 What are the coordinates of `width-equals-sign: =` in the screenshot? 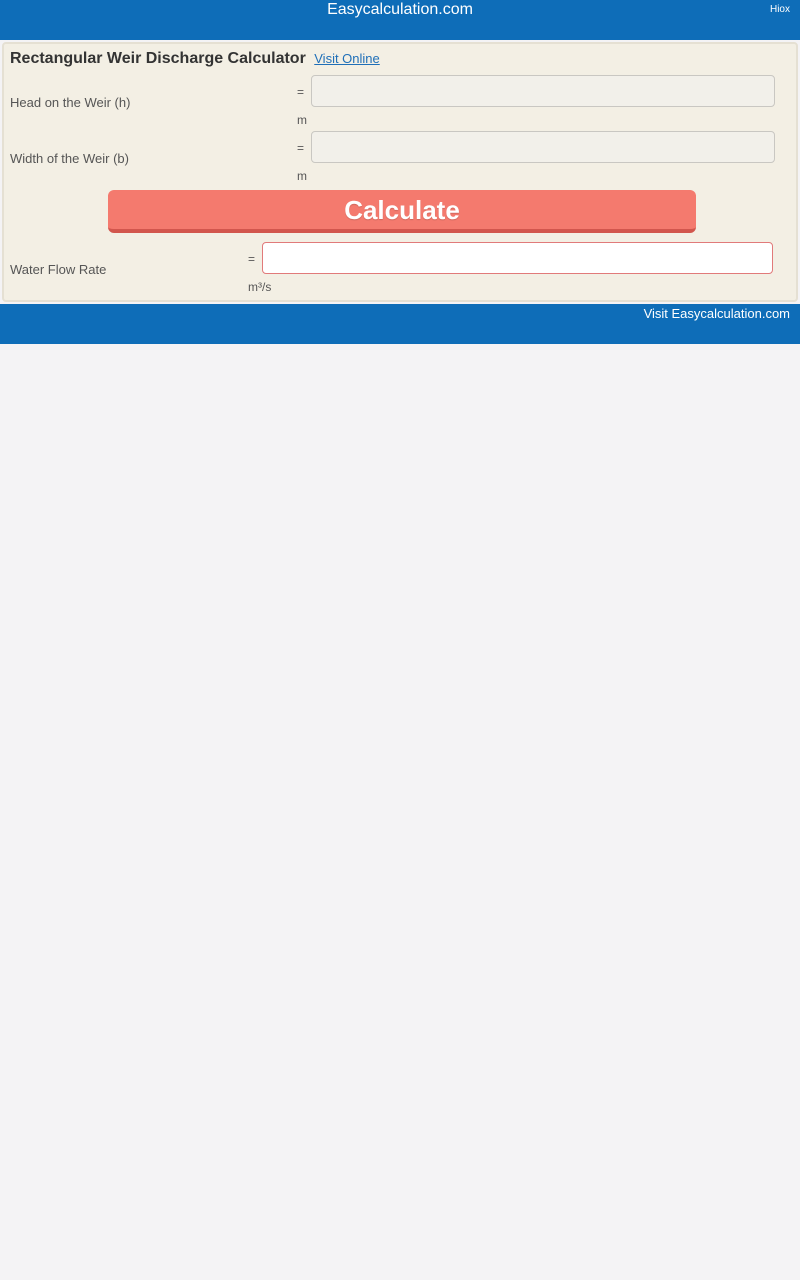 It's located at (301, 148).